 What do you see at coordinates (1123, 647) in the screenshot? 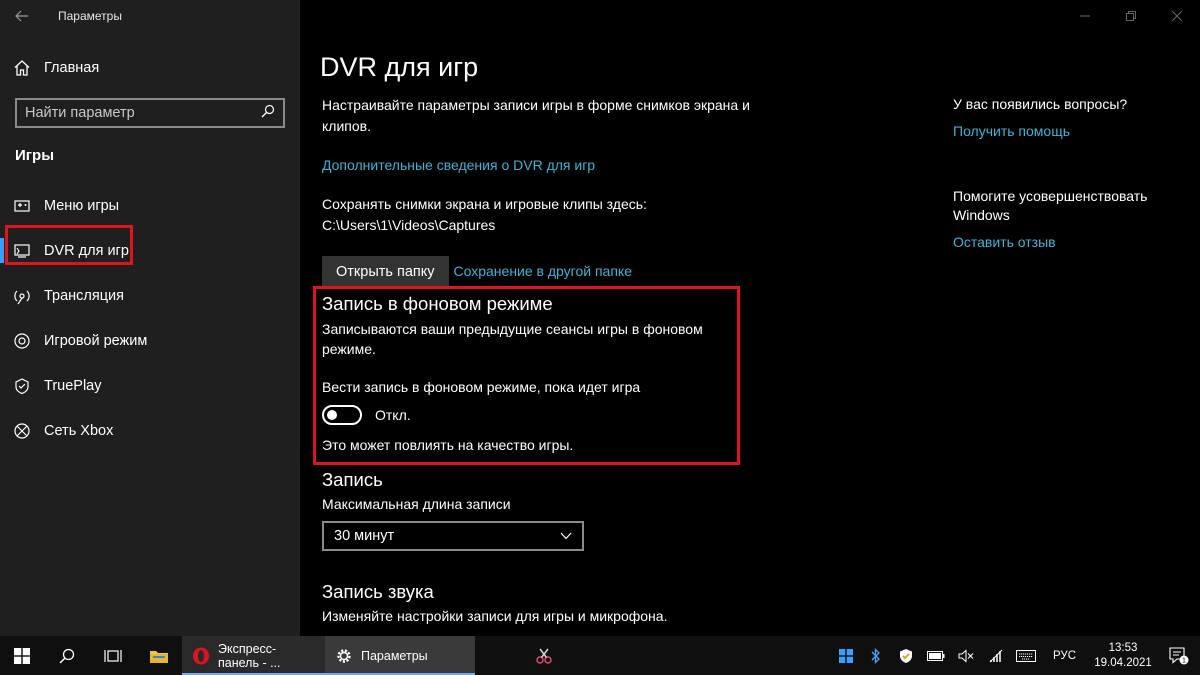
I see `clock-time: 13:53` at bounding box center [1123, 647].